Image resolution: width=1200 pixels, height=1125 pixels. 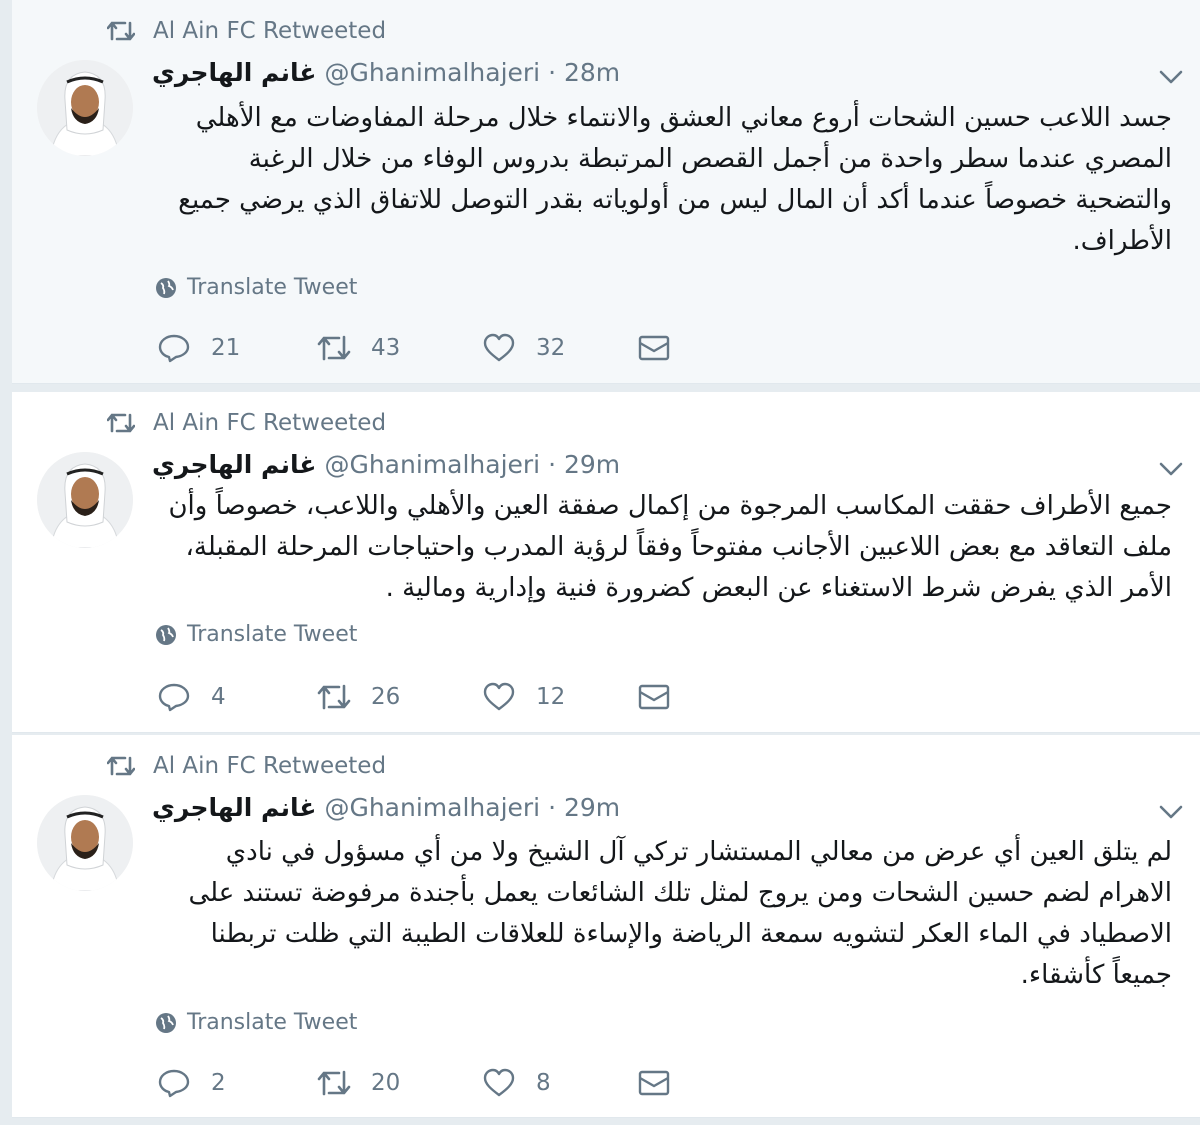 I want to click on like-count: 32, so click(x=551, y=348).